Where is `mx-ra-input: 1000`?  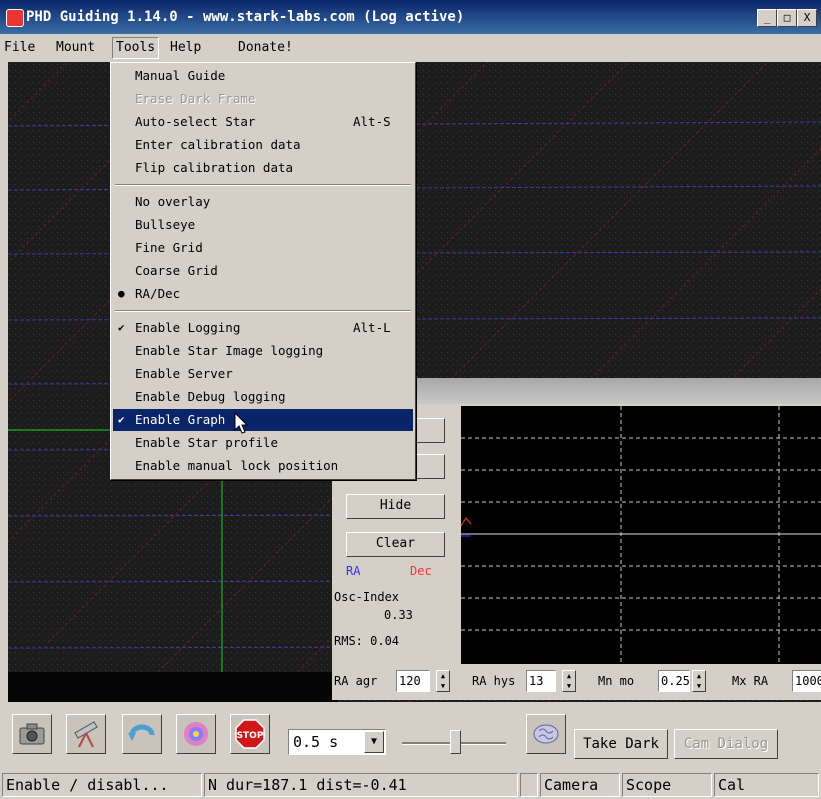
mx-ra-input: 1000 is located at coordinates (806, 681).